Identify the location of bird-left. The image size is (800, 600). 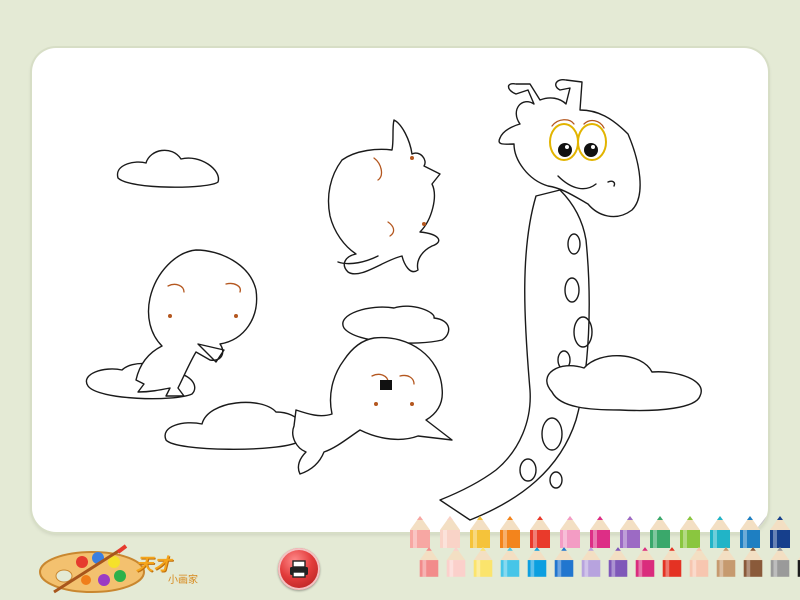
(196, 323).